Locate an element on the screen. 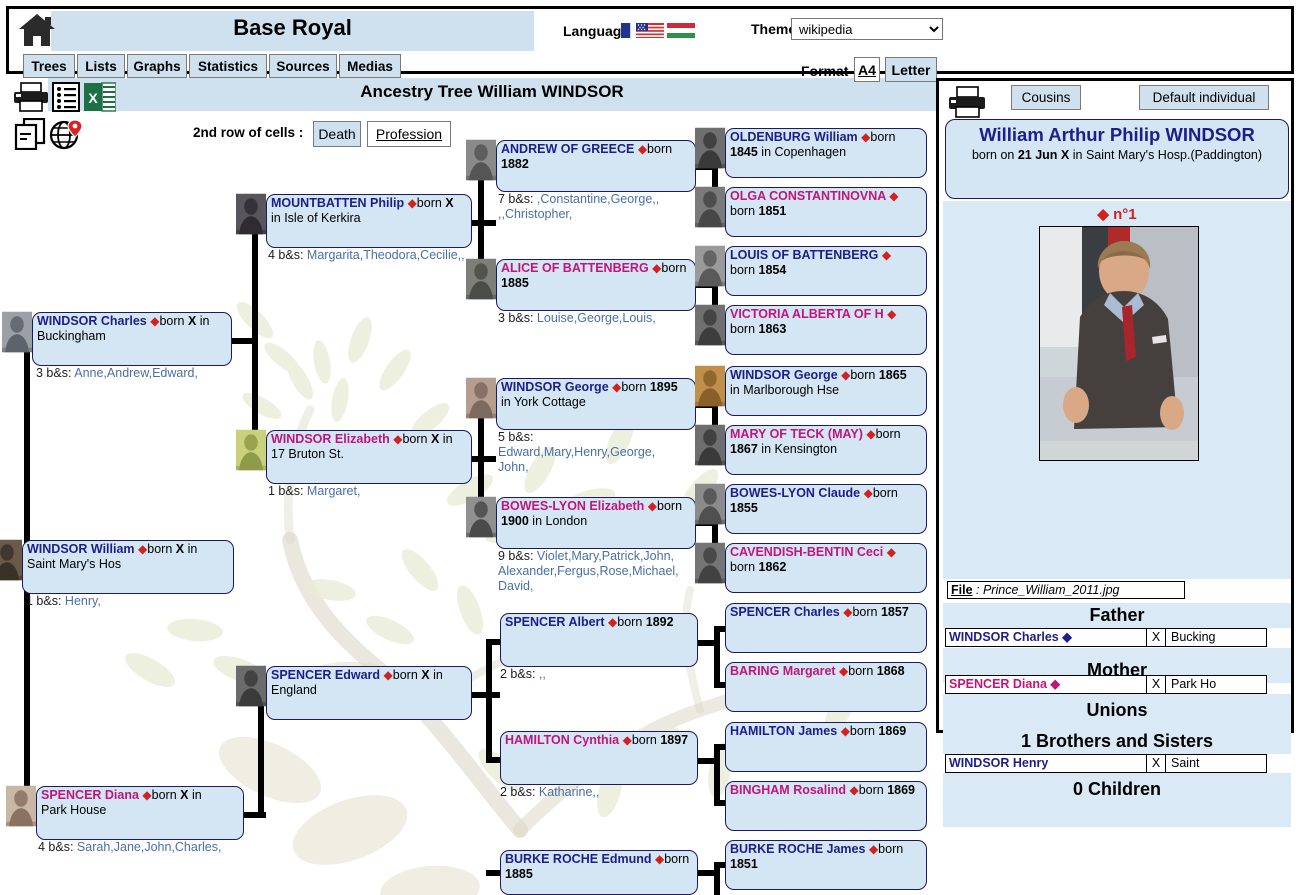 The image size is (1300, 895). nav-tab-statistics: Statistics is located at coordinates (228, 66).